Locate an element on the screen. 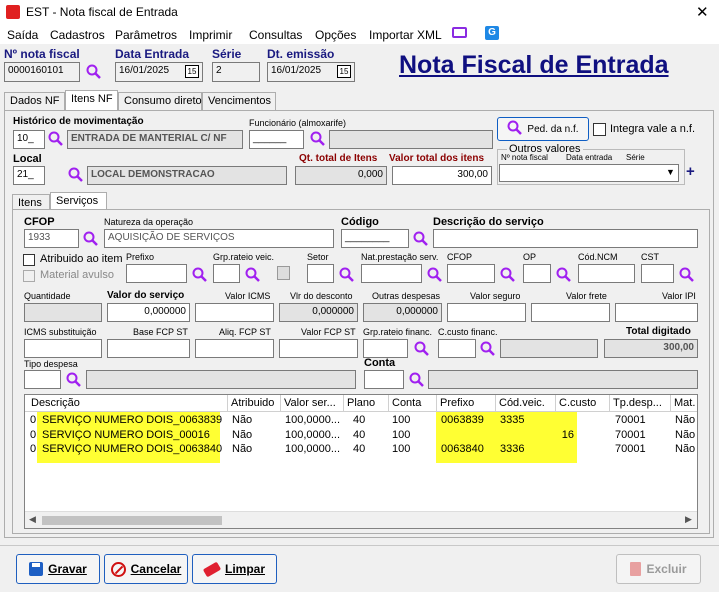  local-code-input: 21_ is located at coordinates (29, 175).